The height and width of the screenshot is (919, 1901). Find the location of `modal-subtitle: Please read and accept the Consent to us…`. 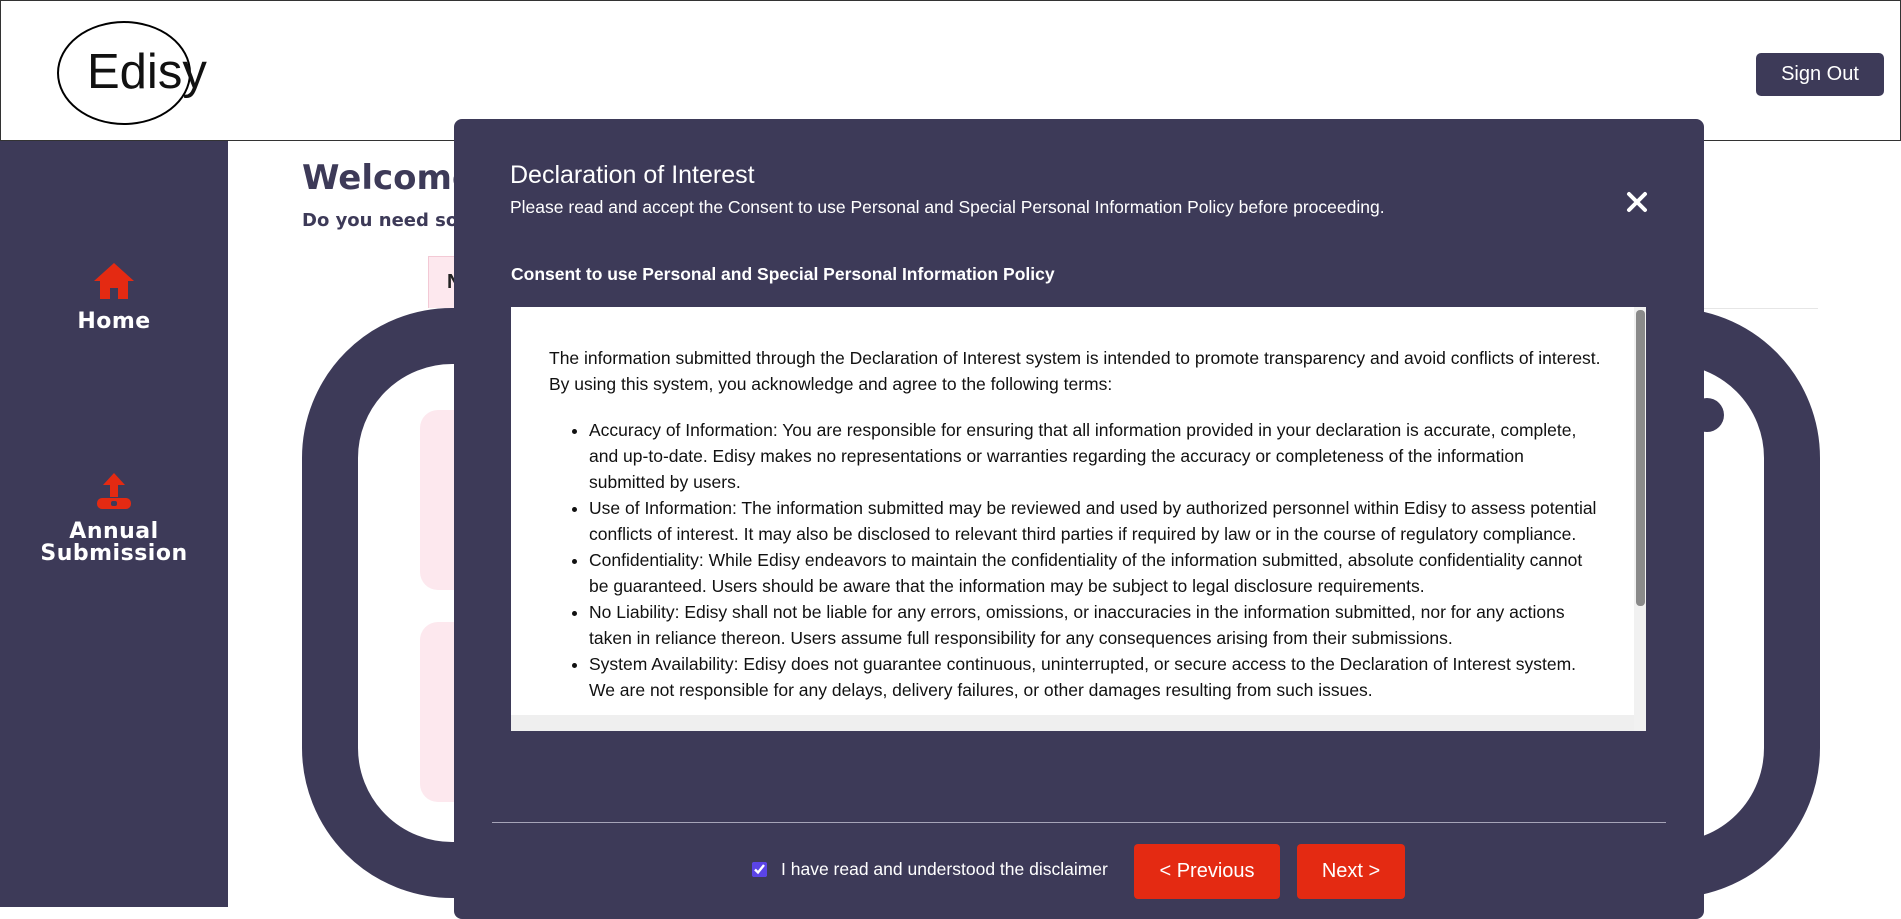

modal-subtitle: Please read and accept the Consent to us… is located at coordinates (947, 207).